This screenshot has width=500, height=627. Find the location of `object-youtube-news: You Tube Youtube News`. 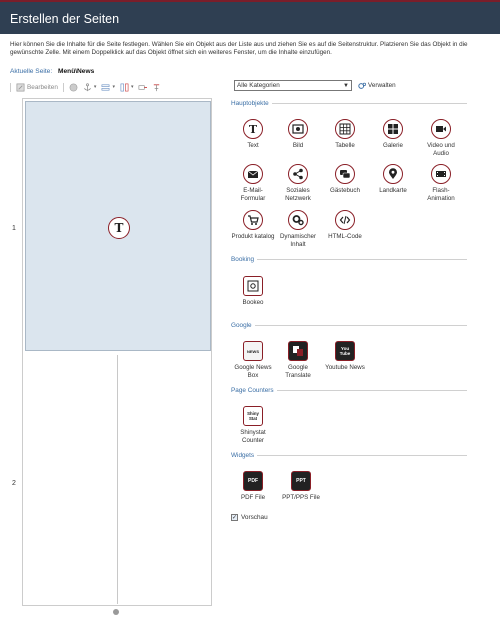

object-youtube-news: You Tube Youtube News is located at coordinates (345, 356).